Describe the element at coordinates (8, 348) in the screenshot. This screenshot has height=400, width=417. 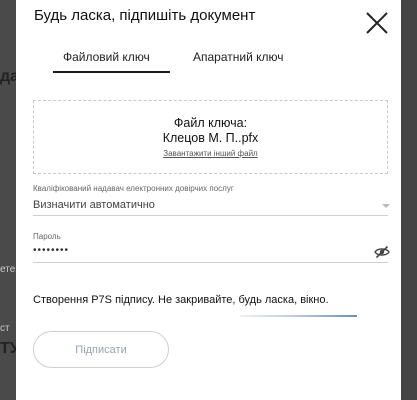
I see `background-heading-fragment: ТУ` at that location.